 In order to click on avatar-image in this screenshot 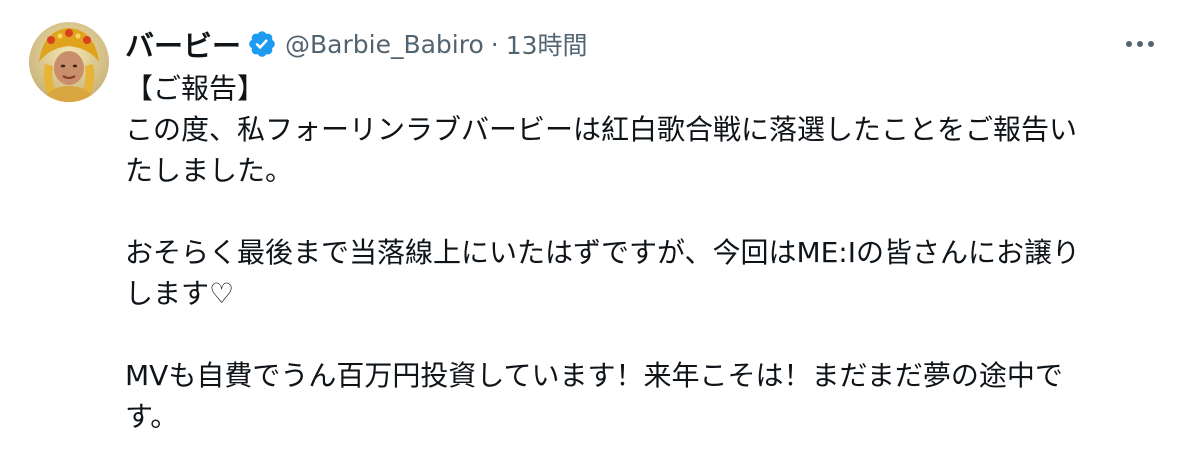, I will do `click(69, 62)`.